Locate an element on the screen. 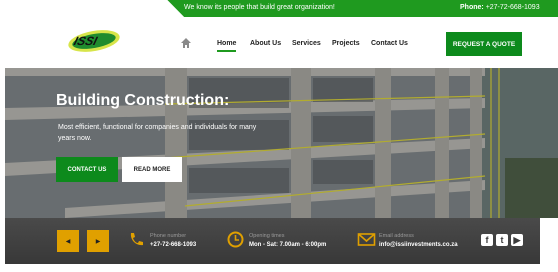 This screenshot has height=272, width=558. email-value: info@issiinvestments.co.za is located at coordinates (418, 245).